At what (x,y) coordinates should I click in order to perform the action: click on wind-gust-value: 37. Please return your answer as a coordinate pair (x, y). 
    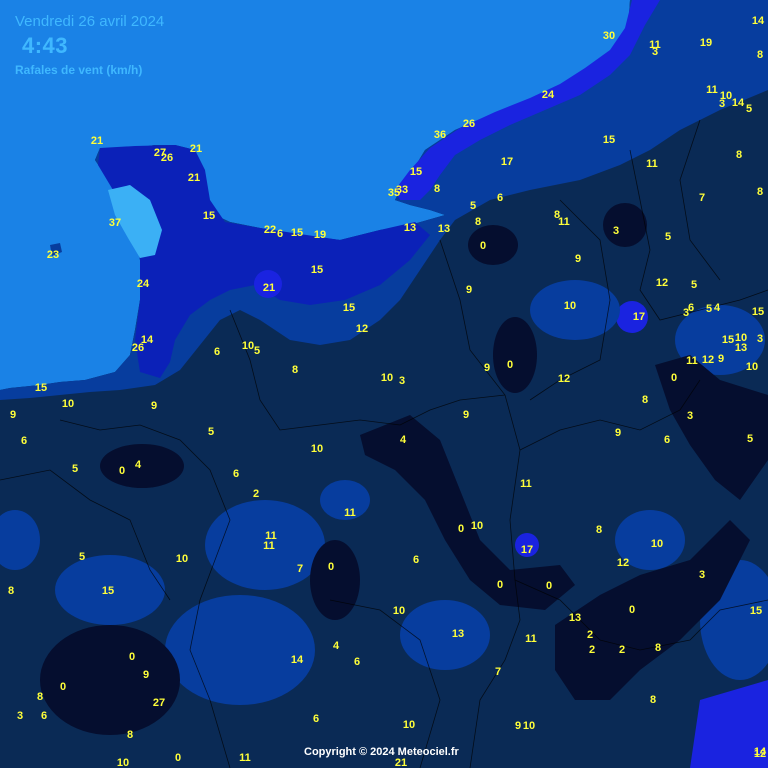
    Looking at the image, I should click on (115, 223).